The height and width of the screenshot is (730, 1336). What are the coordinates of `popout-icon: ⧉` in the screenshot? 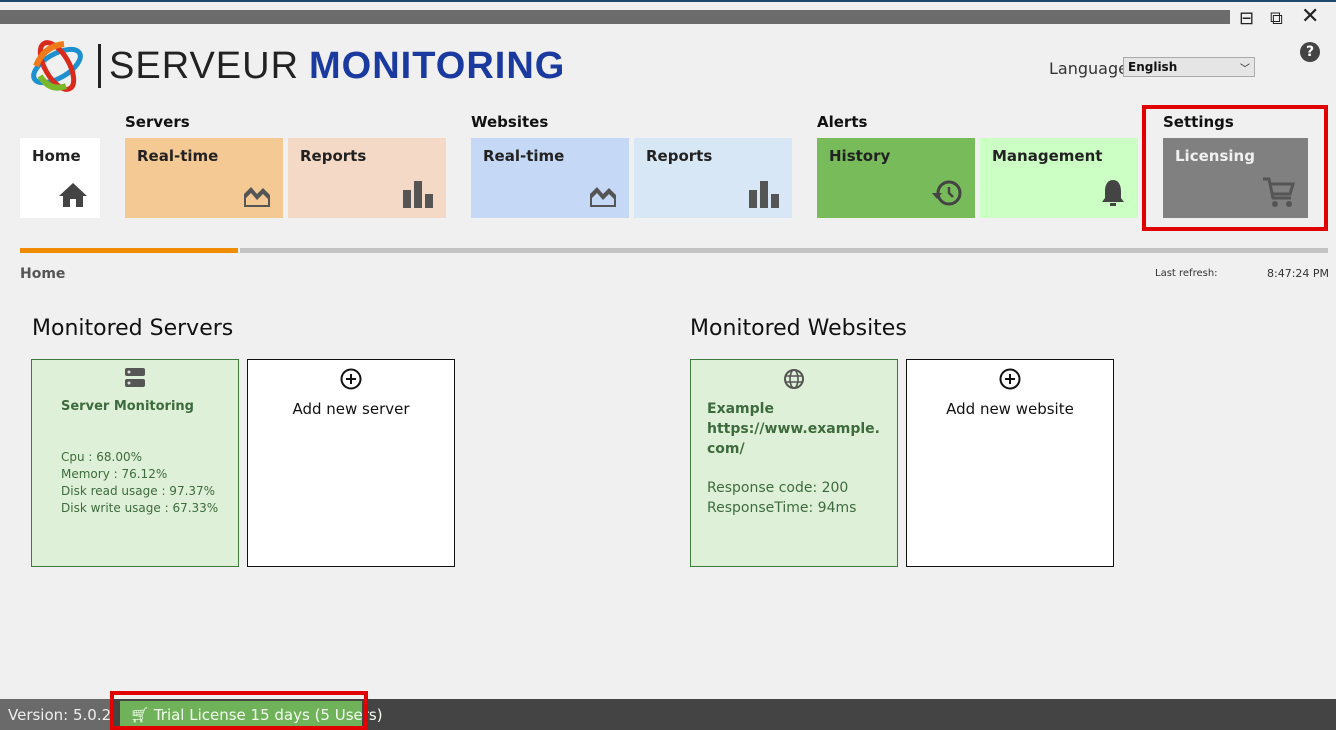 It's located at (1276, 18).